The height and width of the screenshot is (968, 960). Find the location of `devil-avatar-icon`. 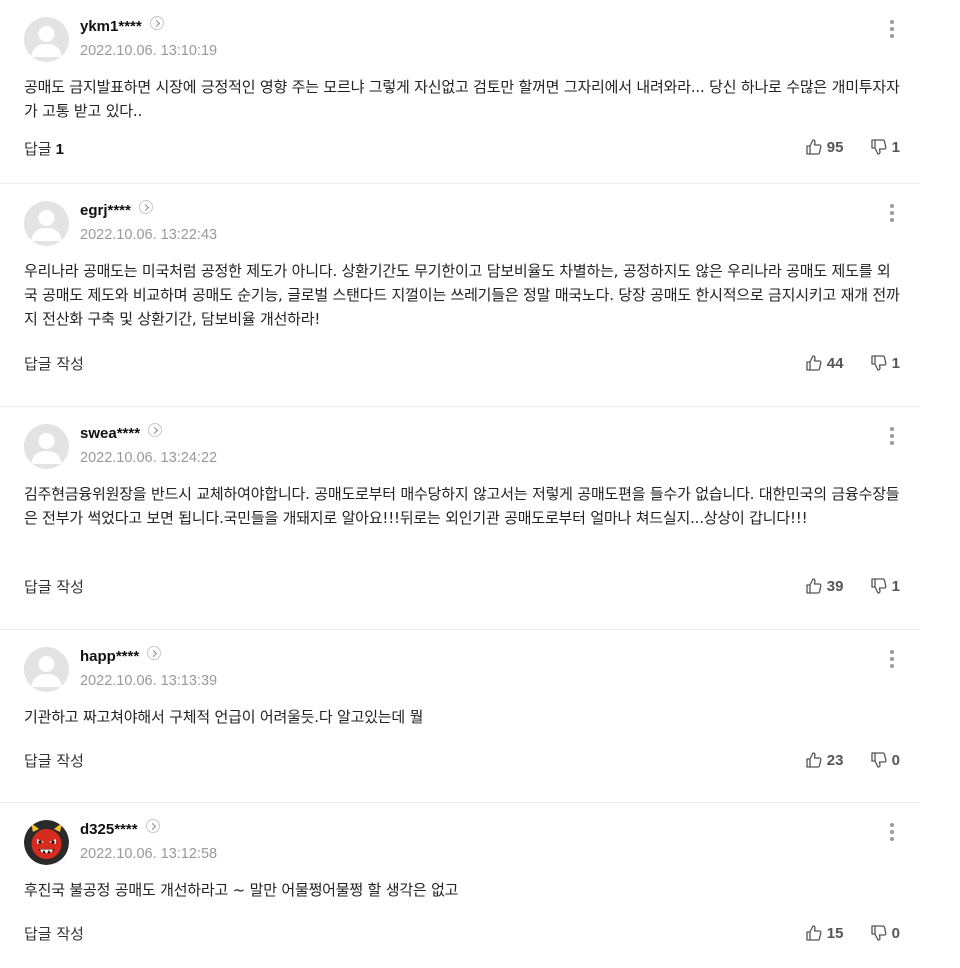

devil-avatar-icon is located at coordinates (46, 842).